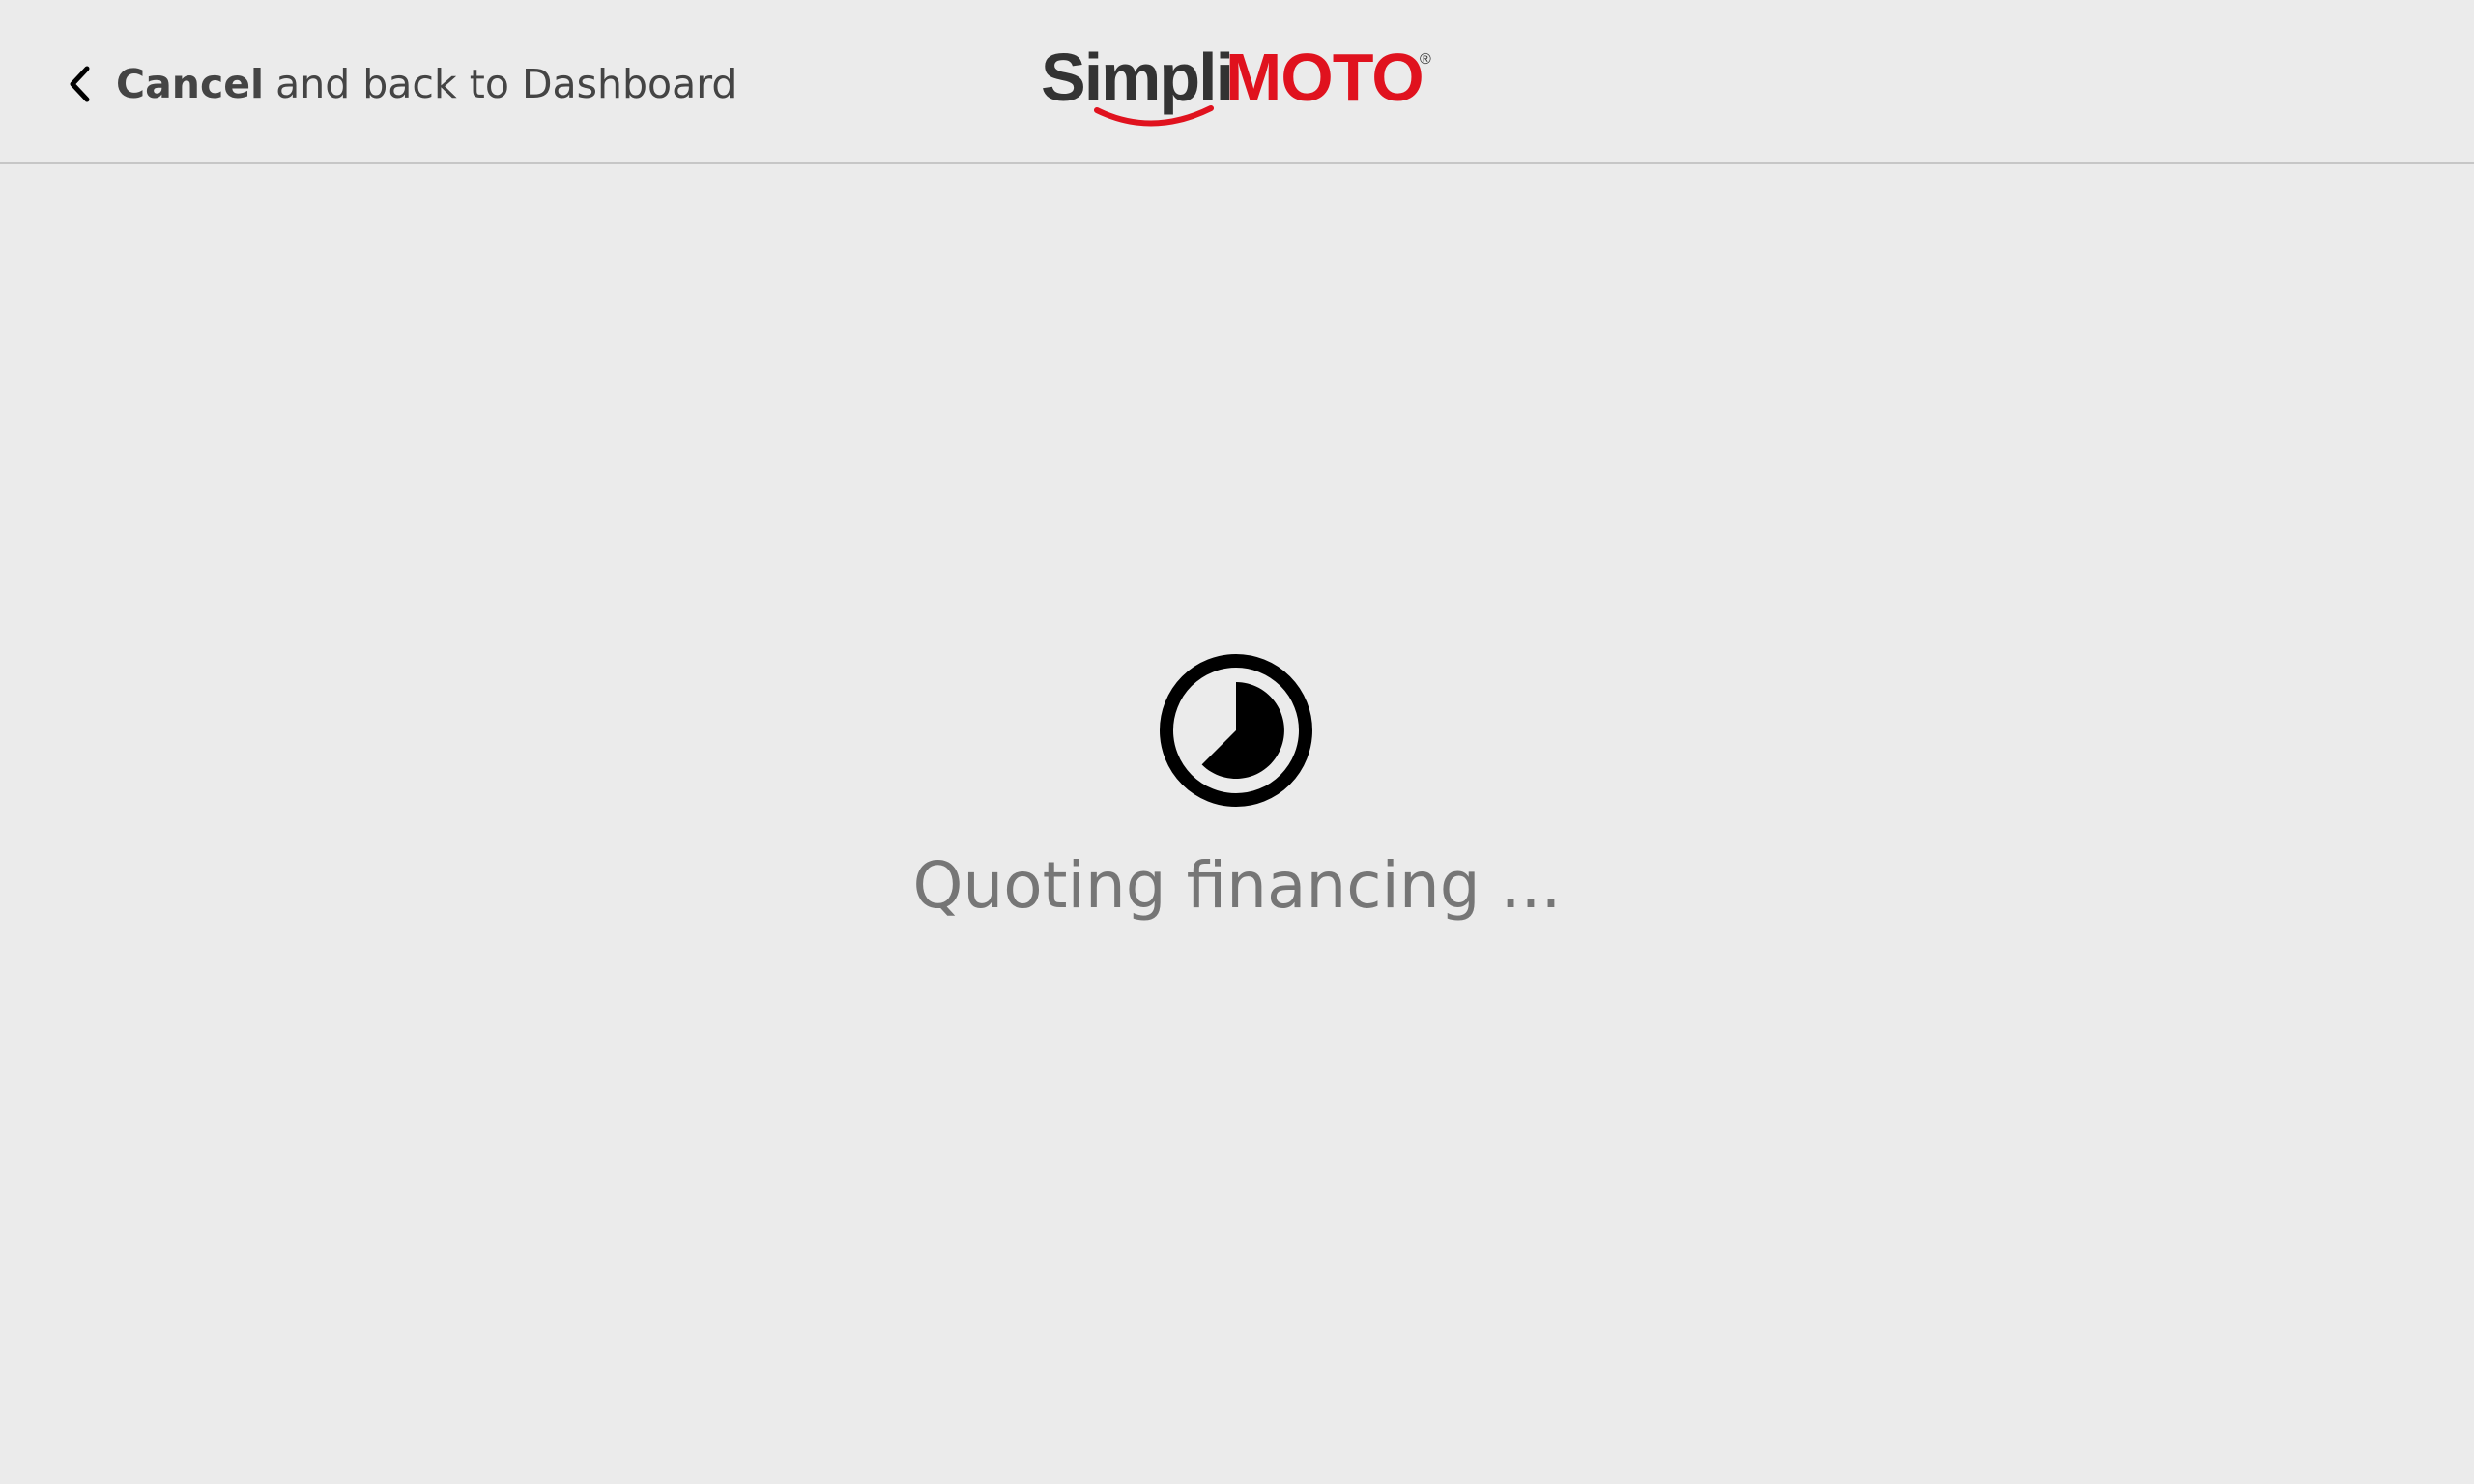  Describe the element at coordinates (1236, 730) in the screenshot. I see `timer-pie-icon` at that location.